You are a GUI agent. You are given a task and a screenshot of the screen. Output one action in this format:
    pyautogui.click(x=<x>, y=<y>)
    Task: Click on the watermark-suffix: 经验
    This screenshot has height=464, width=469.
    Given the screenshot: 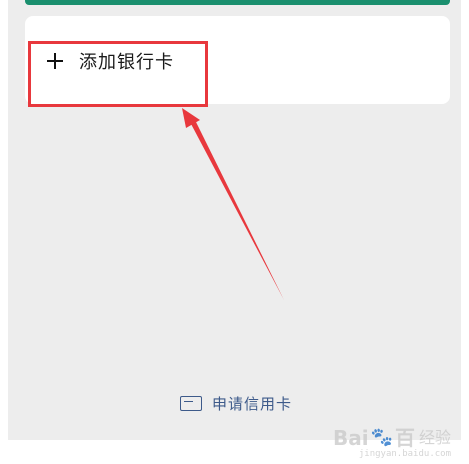 What is the action you would take?
    pyautogui.click(x=434, y=437)
    